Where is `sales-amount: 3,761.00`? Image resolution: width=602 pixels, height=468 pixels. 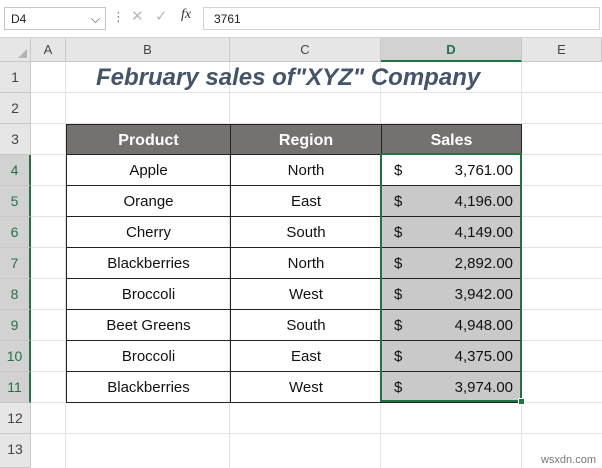
sales-amount: 3,761.00 is located at coordinates (483, 170).